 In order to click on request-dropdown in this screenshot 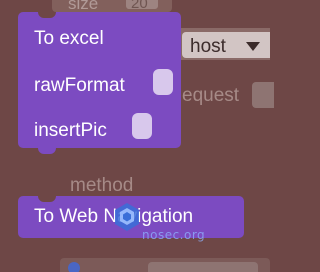, I will do `click(263, 95)`.